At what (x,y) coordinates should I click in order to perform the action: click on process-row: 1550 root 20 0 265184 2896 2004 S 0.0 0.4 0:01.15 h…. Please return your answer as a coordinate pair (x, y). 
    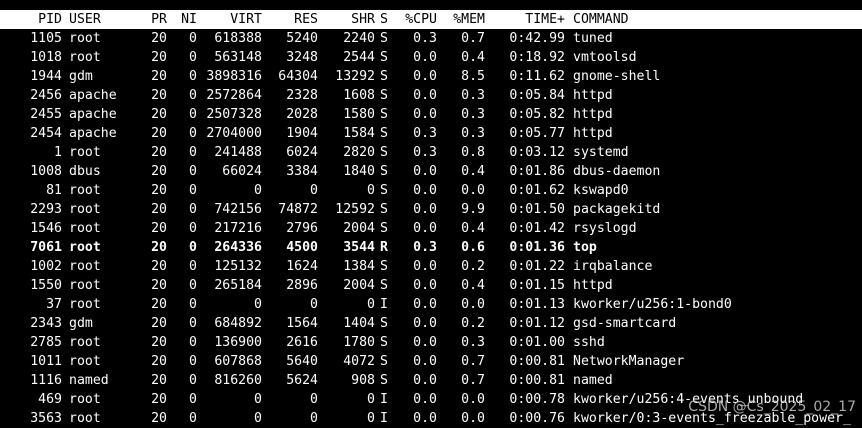
    Looking at the image, I should click on (431, 285).